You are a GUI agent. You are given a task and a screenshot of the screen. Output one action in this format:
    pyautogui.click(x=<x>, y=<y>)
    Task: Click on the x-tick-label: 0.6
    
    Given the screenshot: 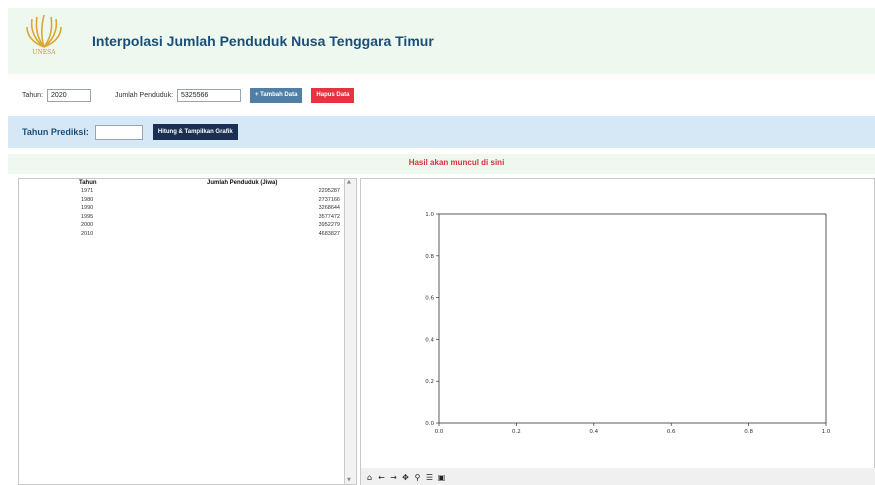 What is the action you would take?
    pyautogui.click(x=671, y=432)
    